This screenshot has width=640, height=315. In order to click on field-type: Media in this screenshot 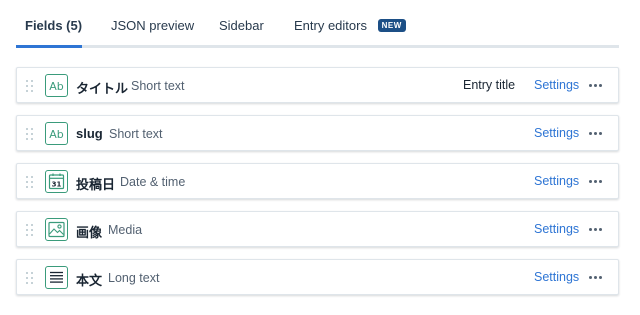, I will do `click(125, 230)`.